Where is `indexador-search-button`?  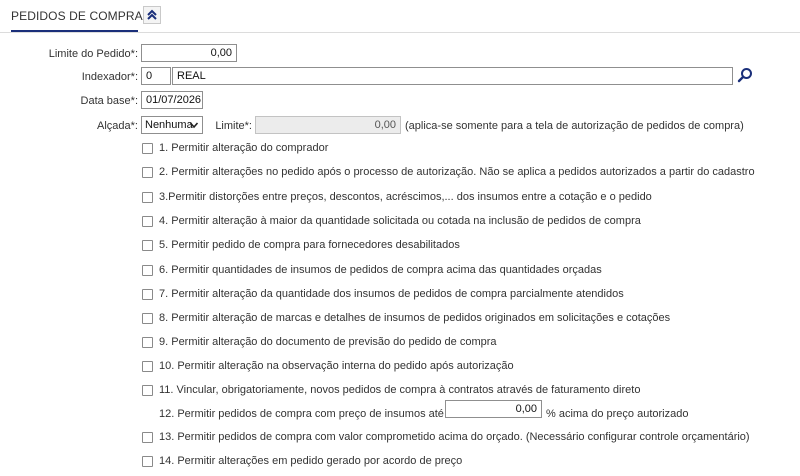 indexador-search-button is located at coordinates (745, 75).